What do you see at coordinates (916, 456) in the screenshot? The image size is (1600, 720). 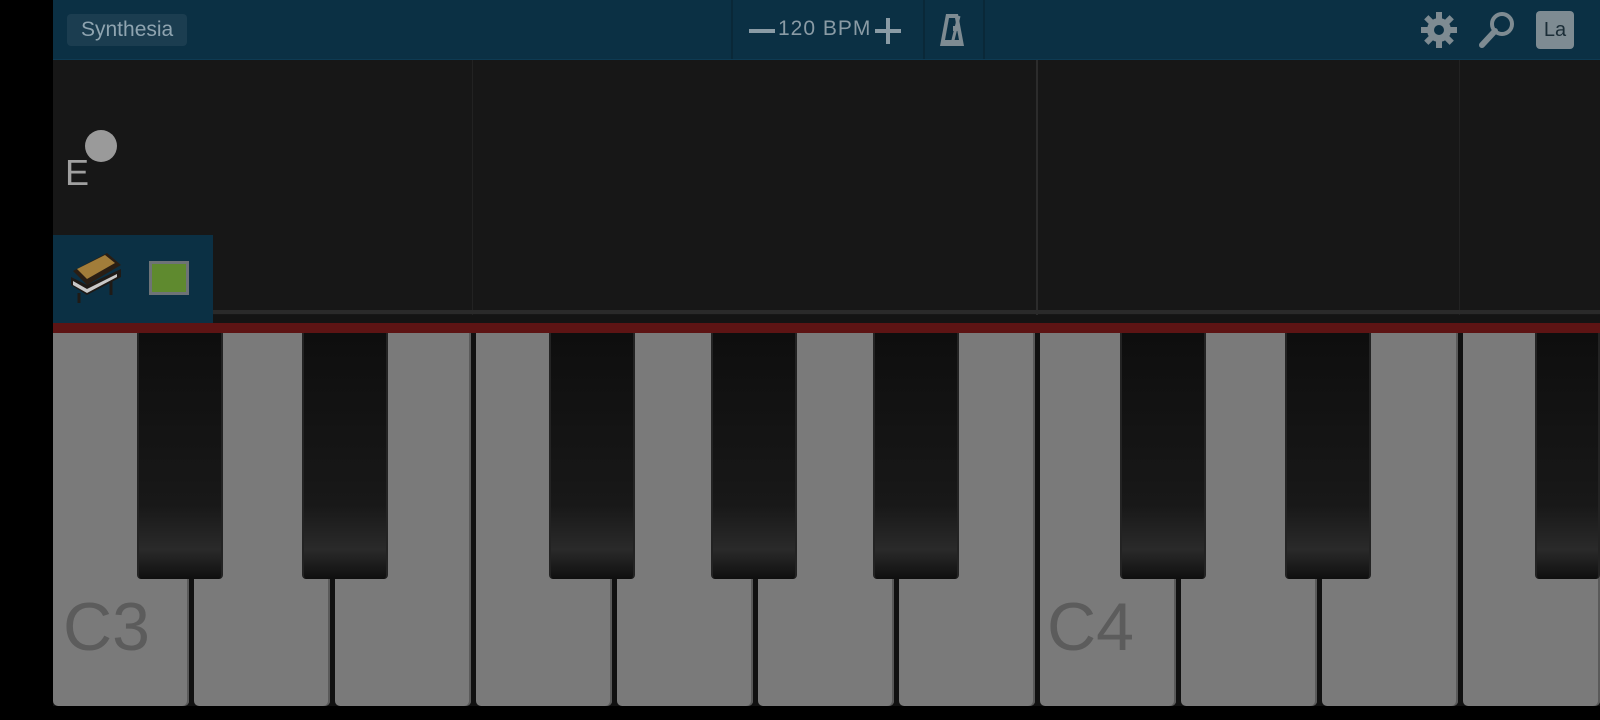 I see `black-key-a-sharp3` at bounding box center [916, 456].